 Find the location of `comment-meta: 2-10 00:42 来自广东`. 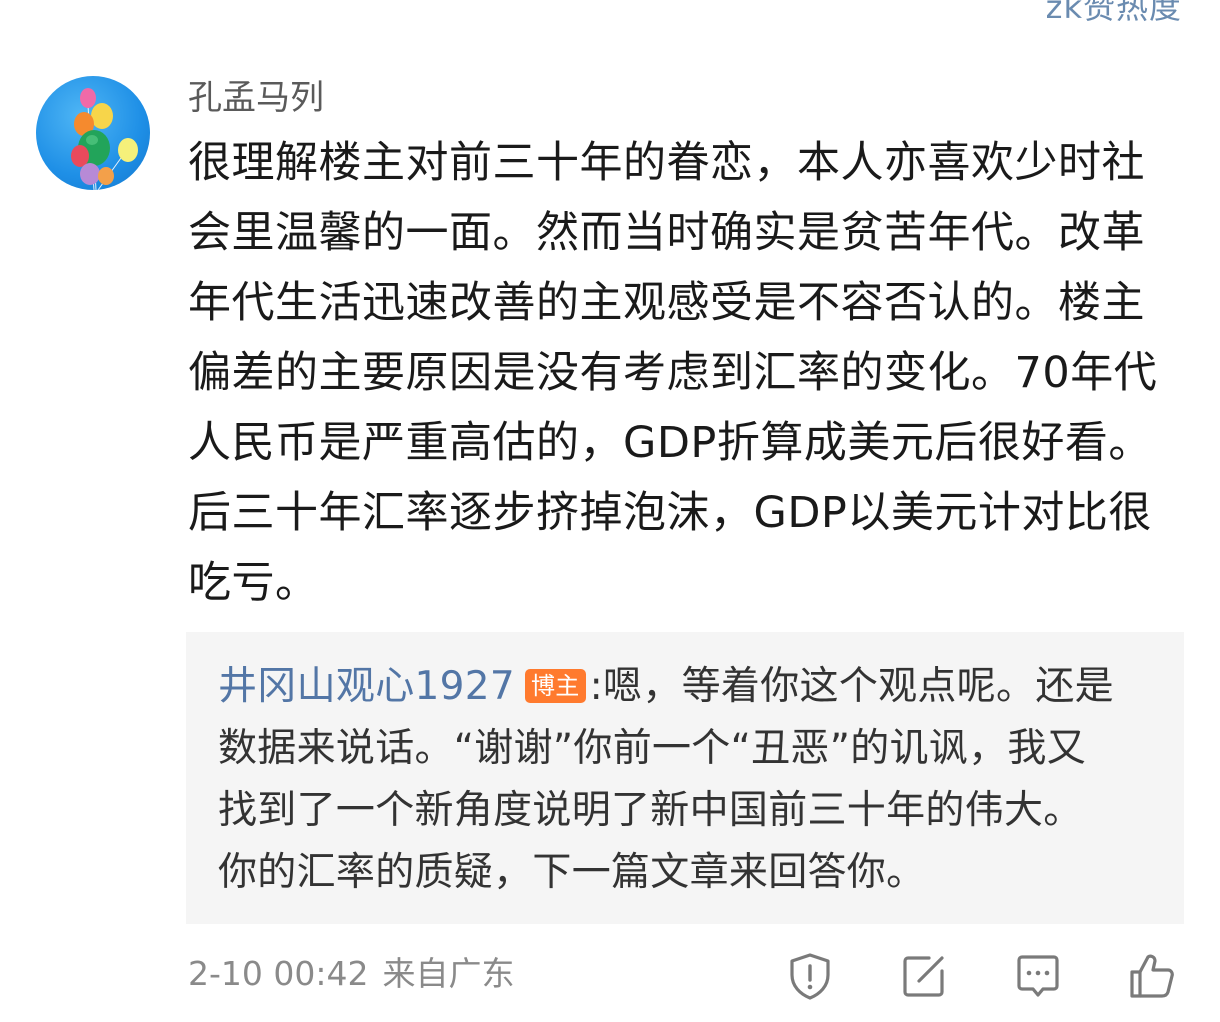

comment-meta: 2-10 00:42 来自广东 is located at coordinates (351, 974).